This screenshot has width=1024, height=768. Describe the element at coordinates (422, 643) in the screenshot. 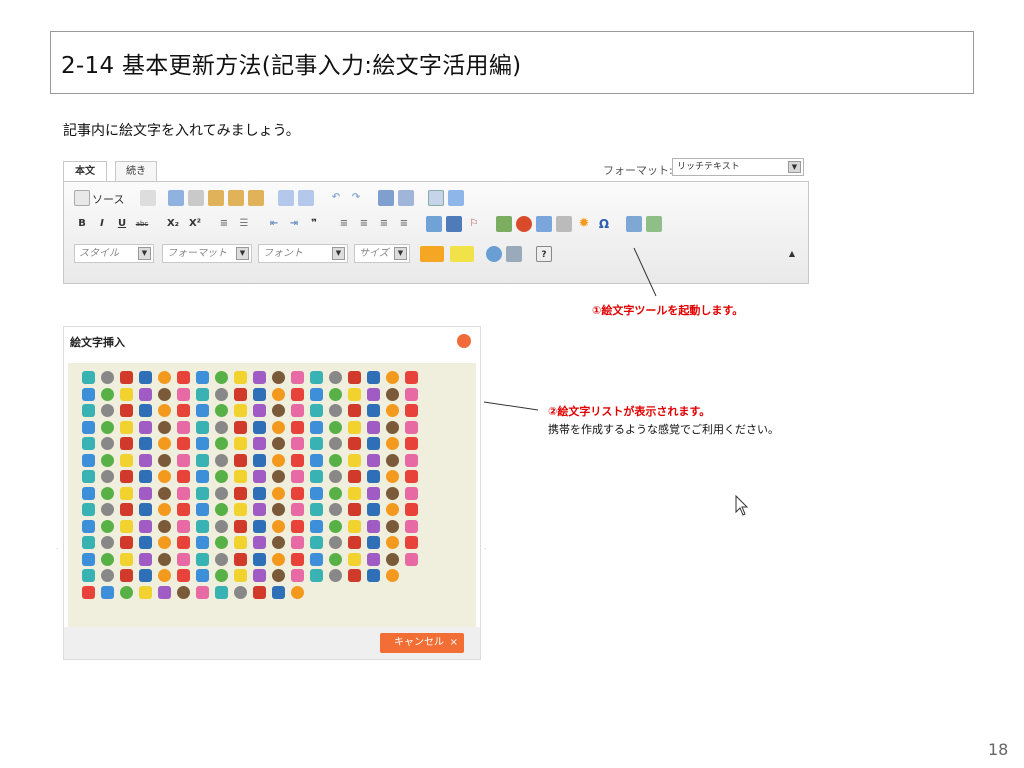

I see `cancel-button: キャンセル ×` at that location.